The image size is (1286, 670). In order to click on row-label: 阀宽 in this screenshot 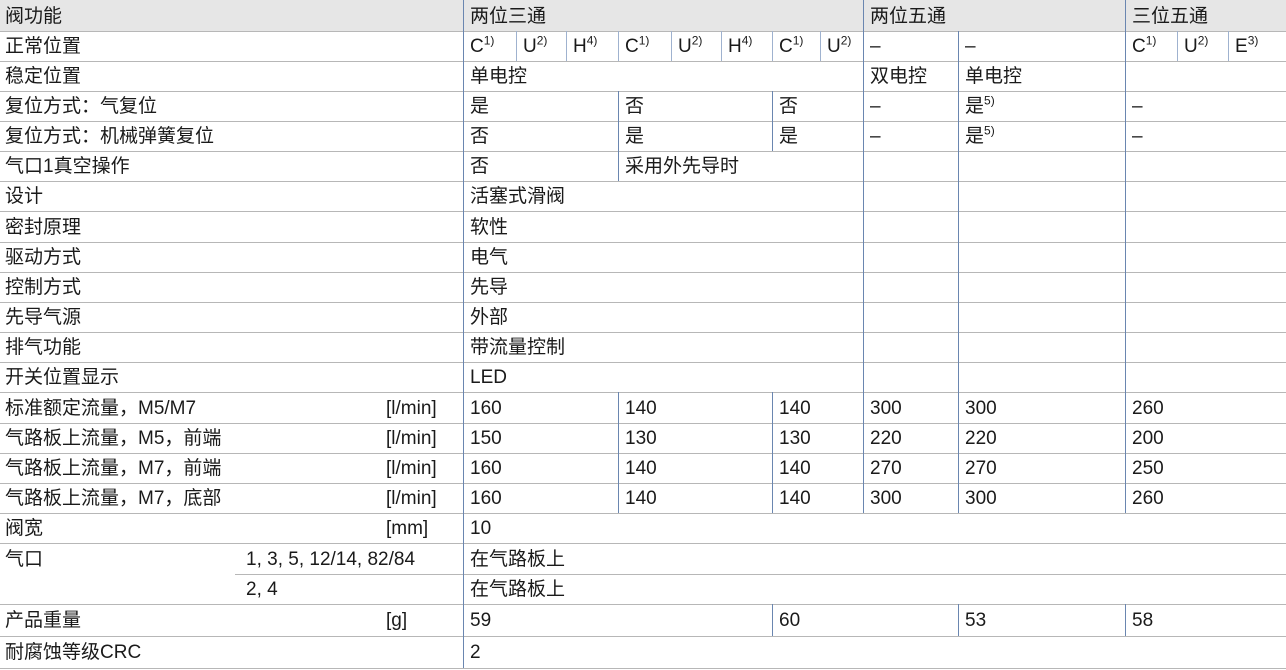, I will do `click(24, 528)`.